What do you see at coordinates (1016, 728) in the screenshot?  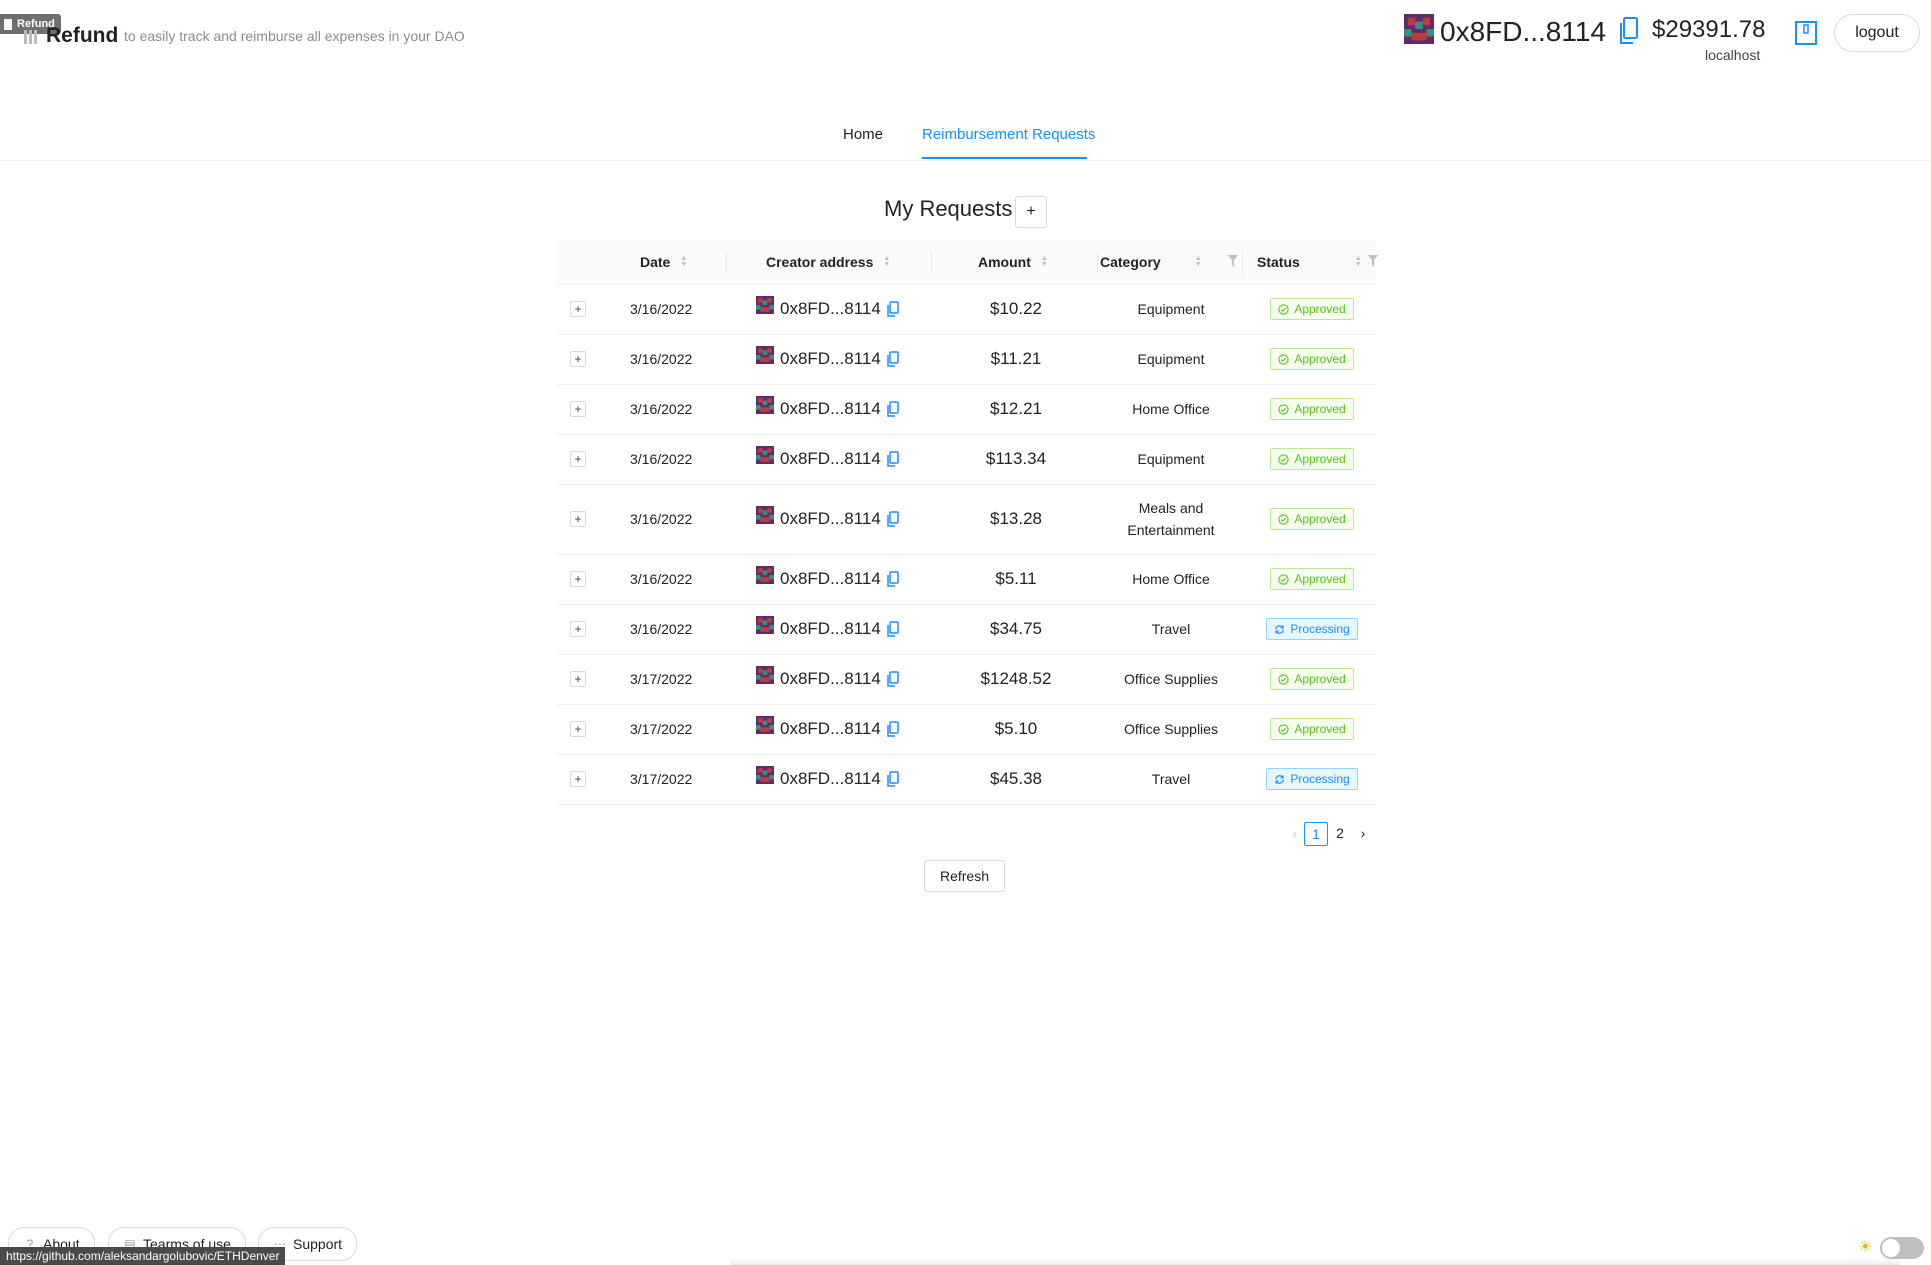 I see `row-amount: $5.10` at bounding box center [1016, 728].